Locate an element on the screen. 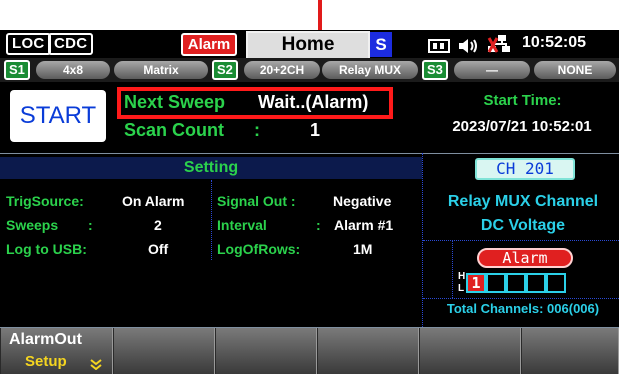 The height and width of the screenshot is (374, 619). log-usb-value: Off is located at coordinates (158, 249).